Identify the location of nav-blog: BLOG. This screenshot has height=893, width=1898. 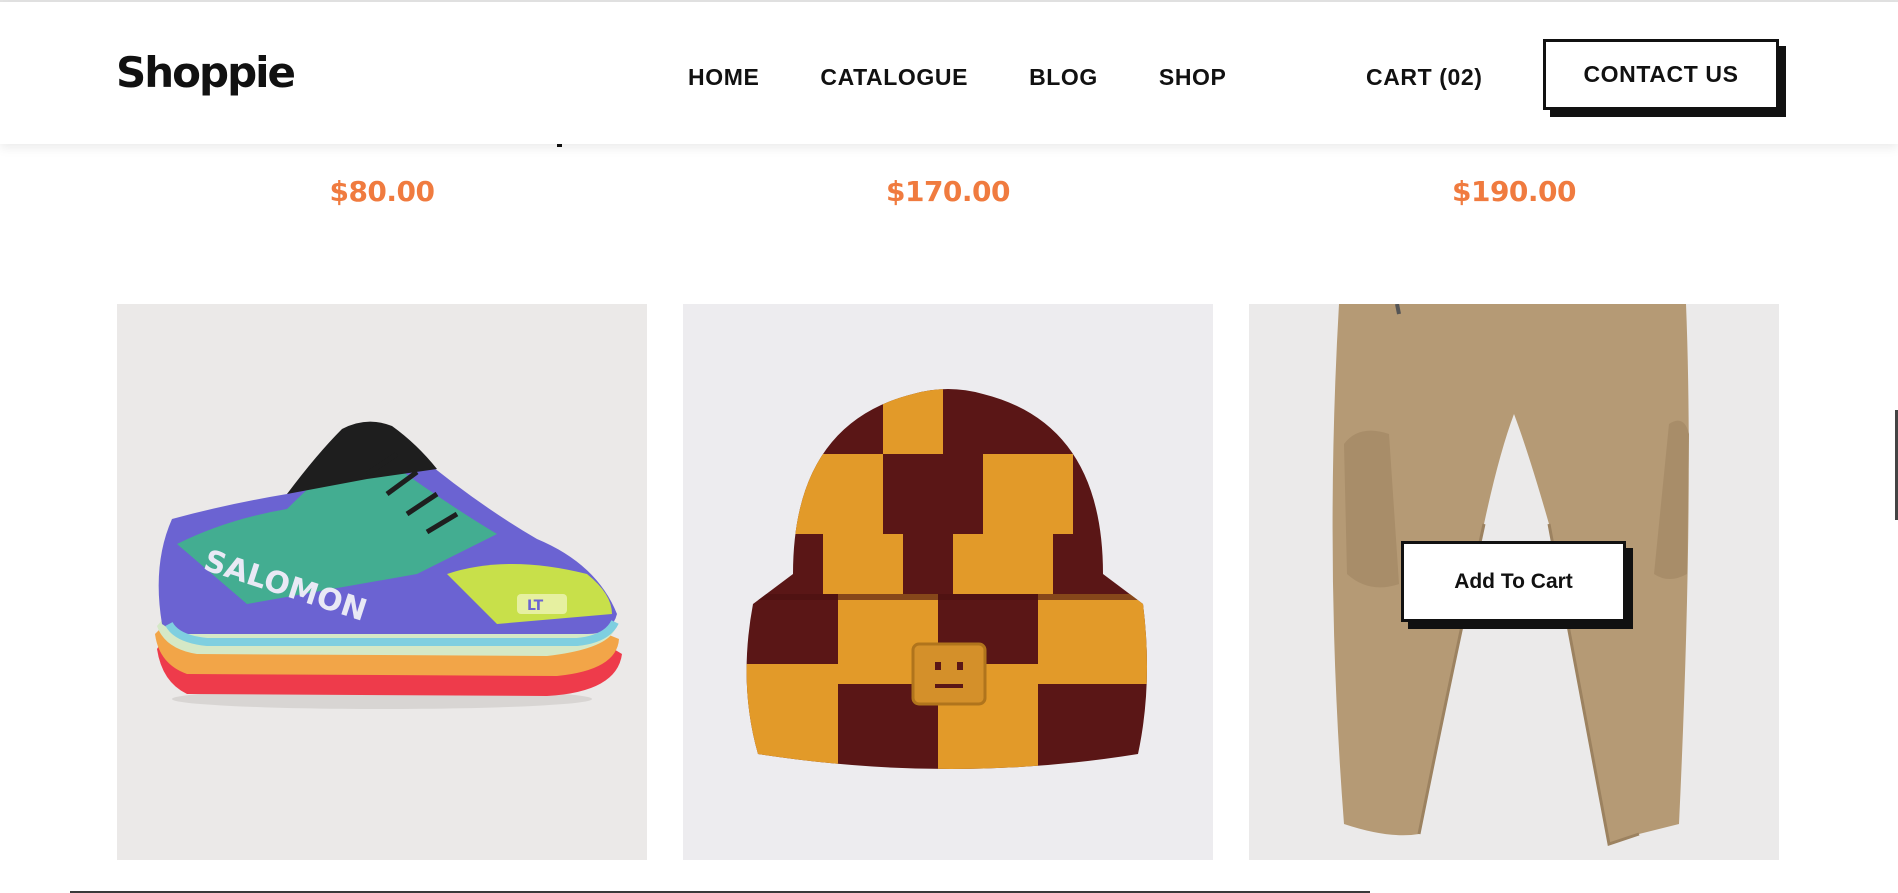
(1063, 77).